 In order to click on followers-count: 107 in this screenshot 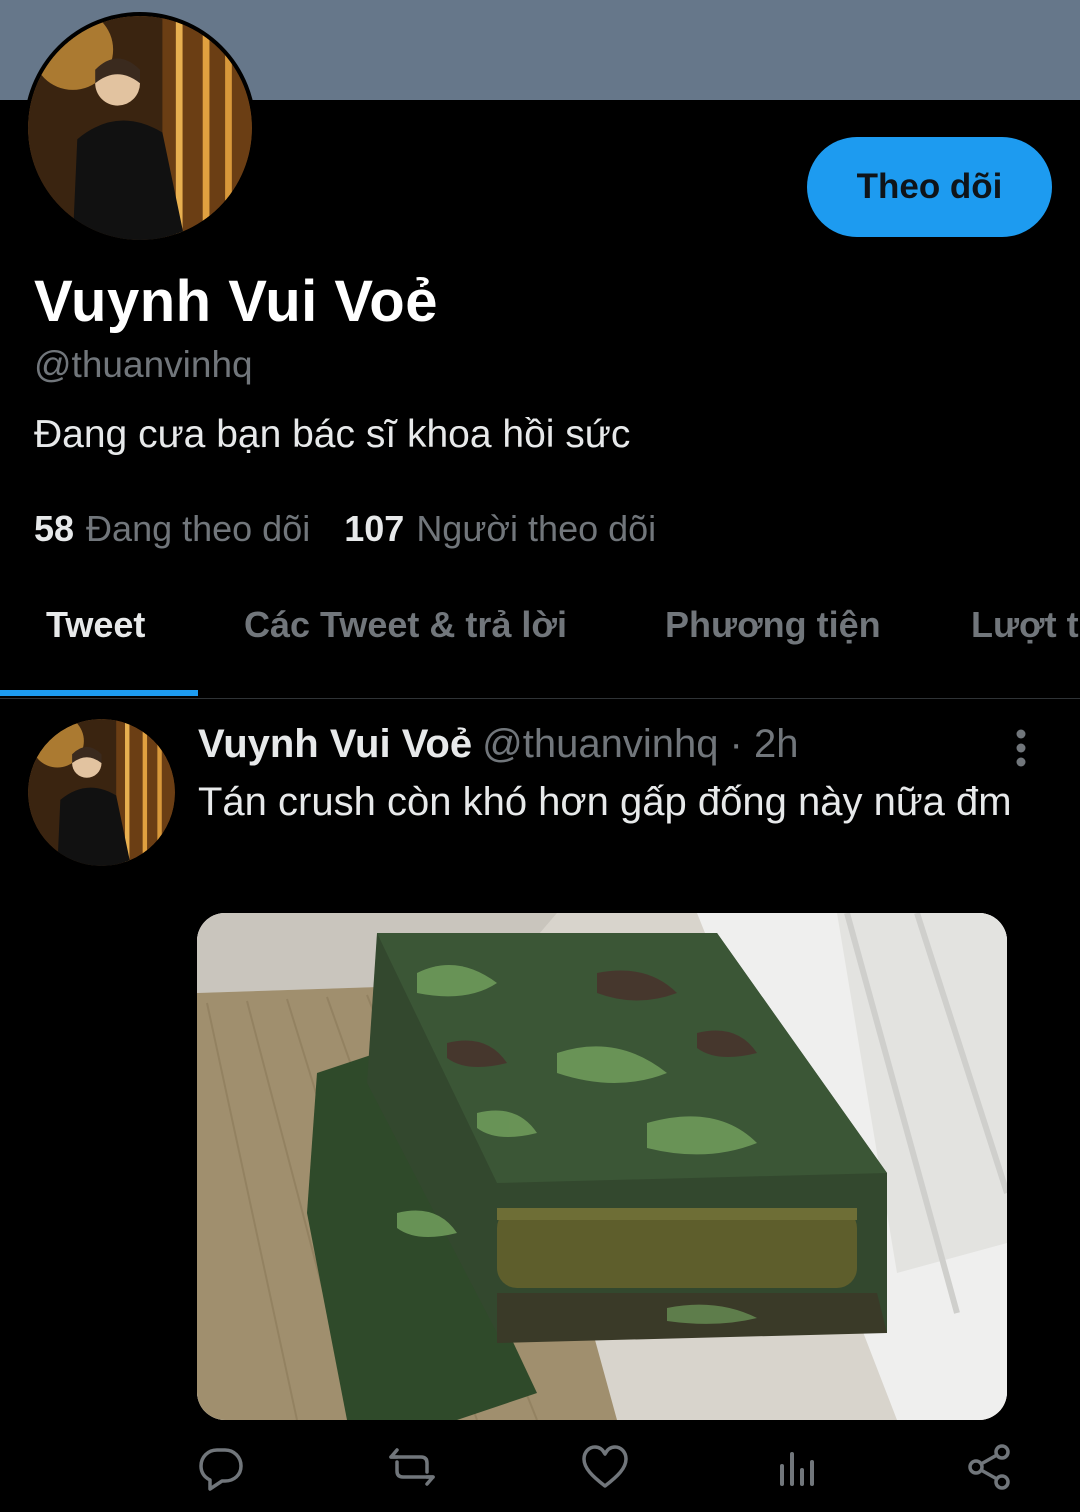, I will do `click(374, 528)`.